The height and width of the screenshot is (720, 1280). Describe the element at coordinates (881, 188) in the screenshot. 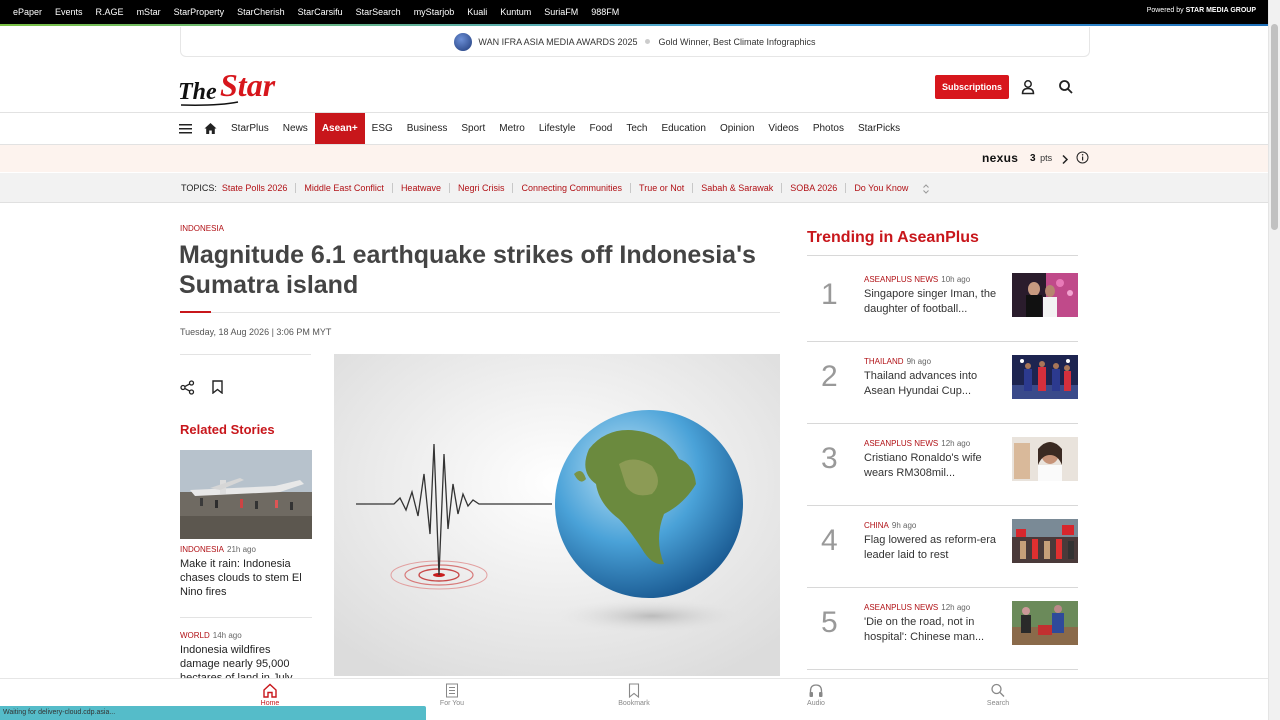

I see `topic-do-you-know: Do You Know` at that location.